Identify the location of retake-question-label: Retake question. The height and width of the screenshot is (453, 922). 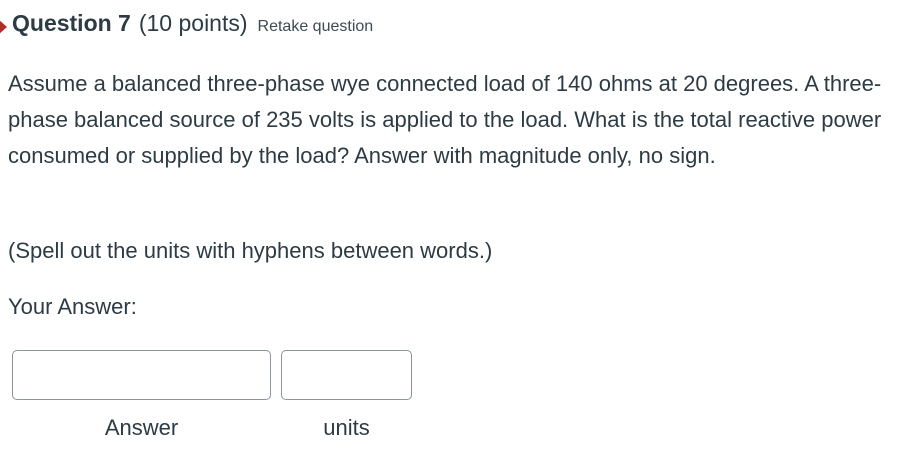
(315, 26).